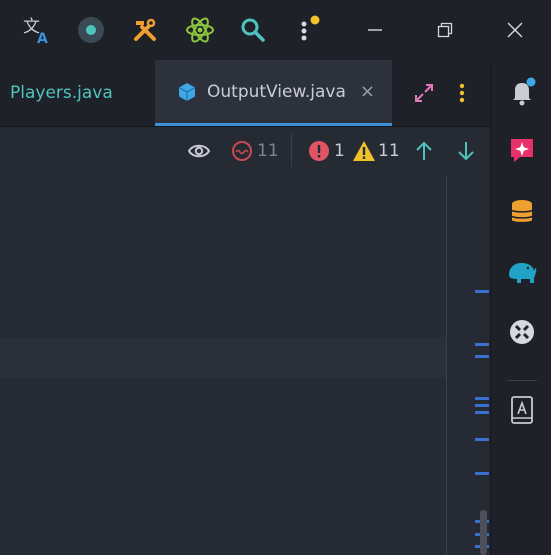 The image size is (551, 555). Describe the element at coordinates (522, 410) in the screenshot. I see `dictionary-book-icon` at that location.